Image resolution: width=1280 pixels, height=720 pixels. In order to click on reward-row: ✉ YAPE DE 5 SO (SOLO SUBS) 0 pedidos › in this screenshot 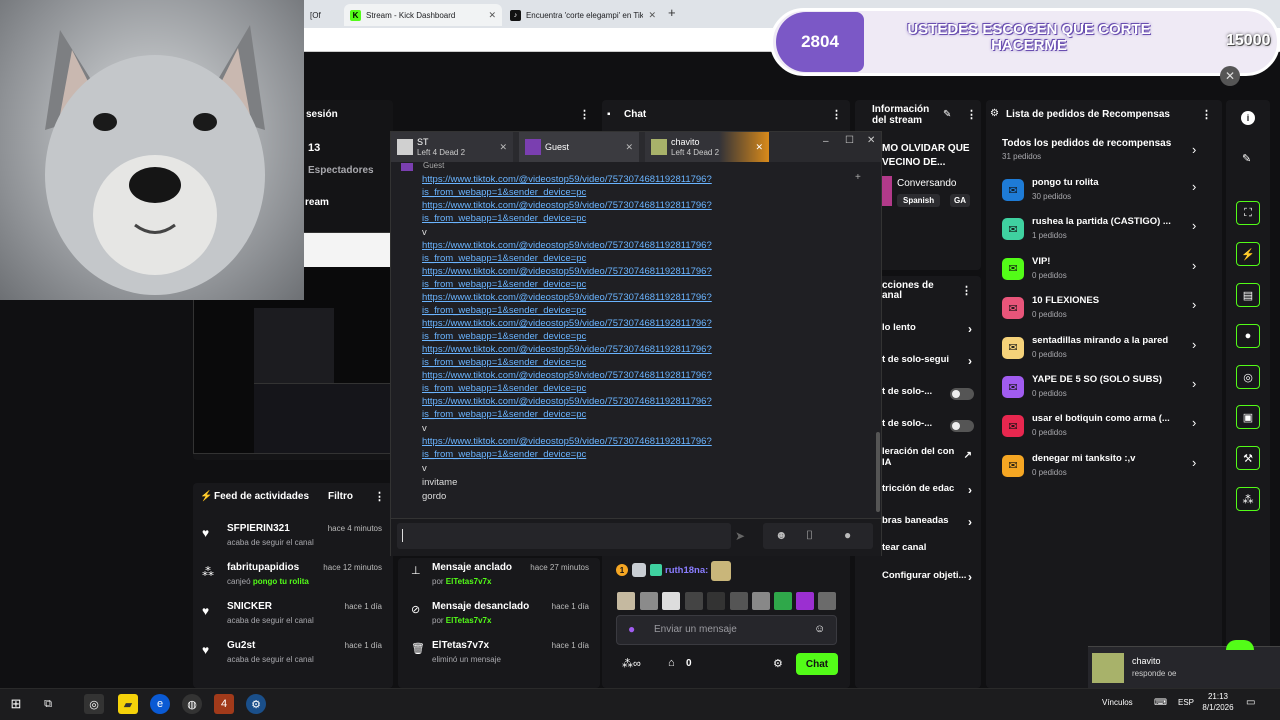, I will do `click(1102, 392)`.